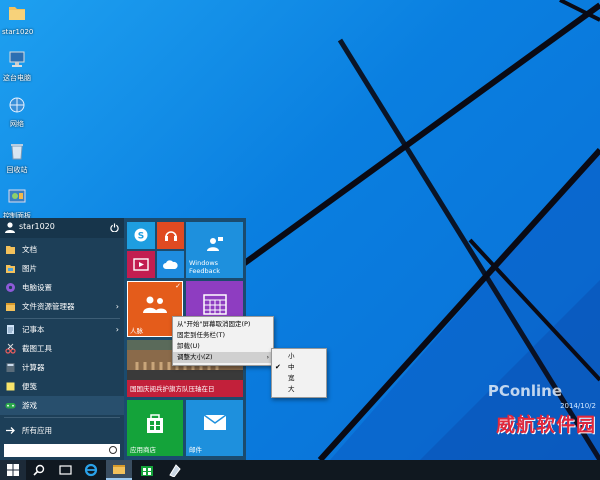 The width and height of the screenshot is (600, 480). Describe the element at coordinates (62, 268) in the screenshot. I see `menu-item-pictures: 图片` at that location.